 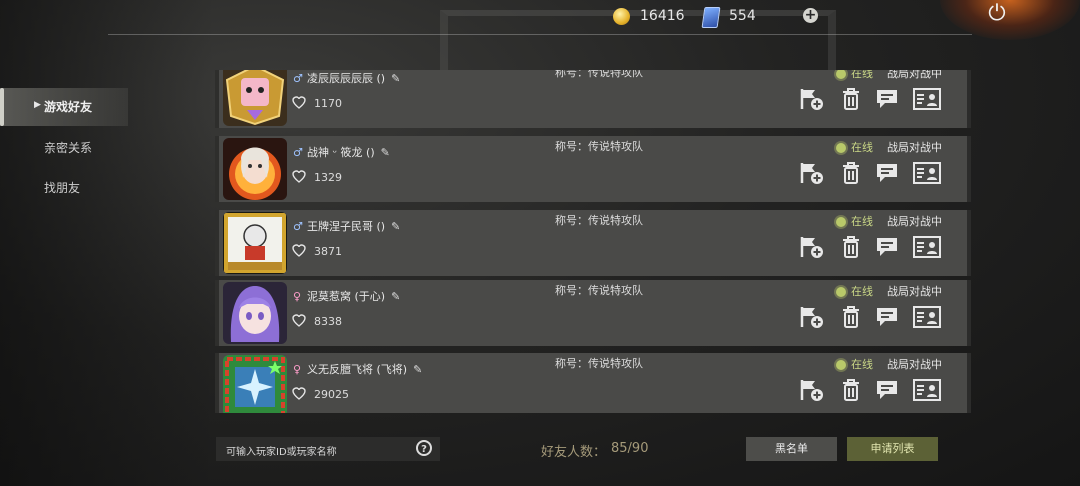 I want to click on coin-balance: 16416, so click(x=662, y=16).